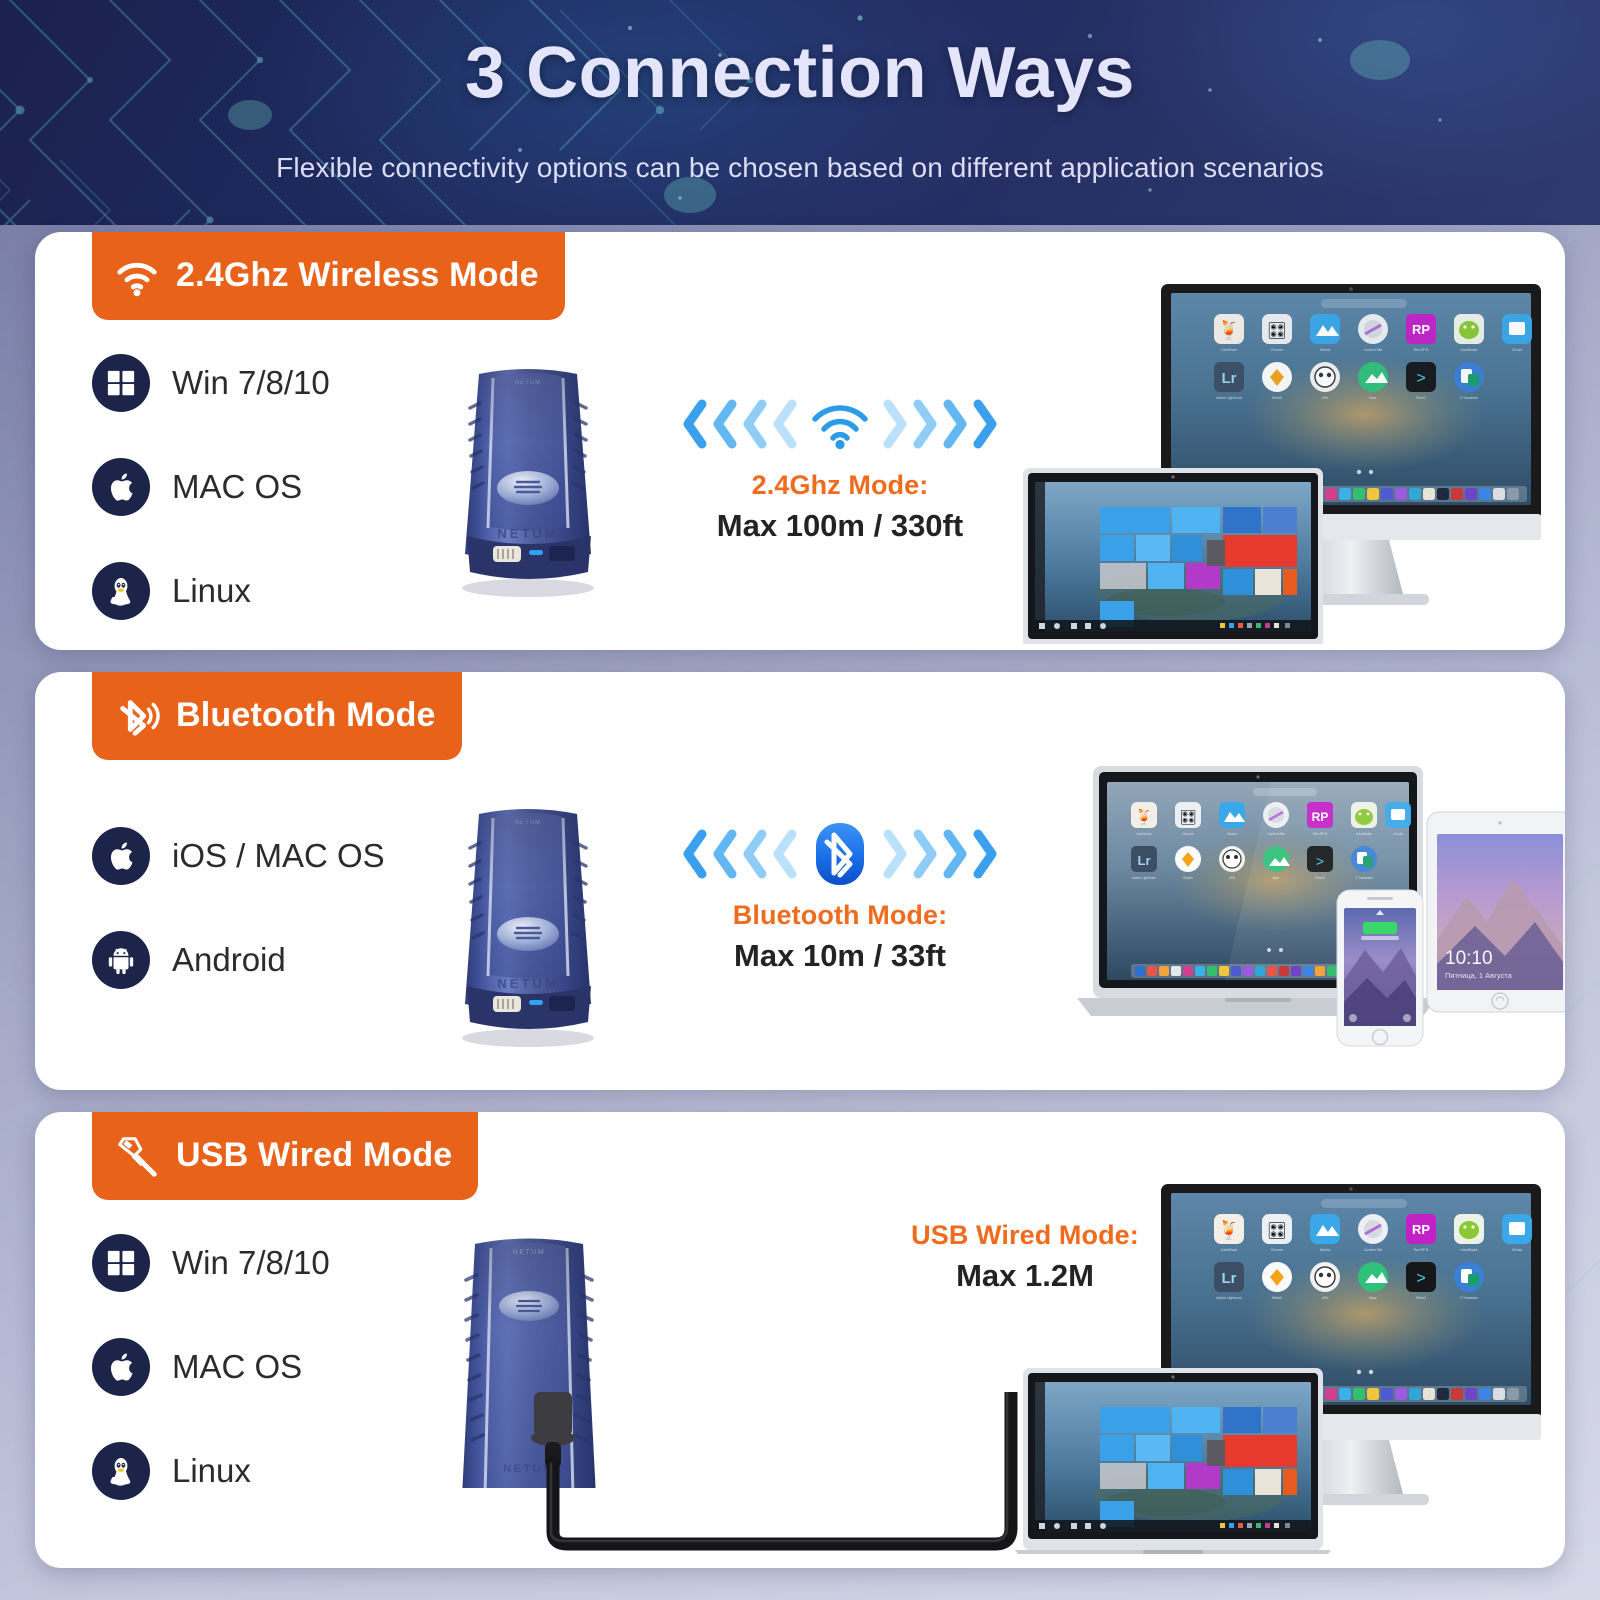 This screenshot has height=1600, width=1600. What do you see at coordinates (1373, 350) in the screenshot?
I see `svg-text: Content Sile` at bounding box center [1373, 350].